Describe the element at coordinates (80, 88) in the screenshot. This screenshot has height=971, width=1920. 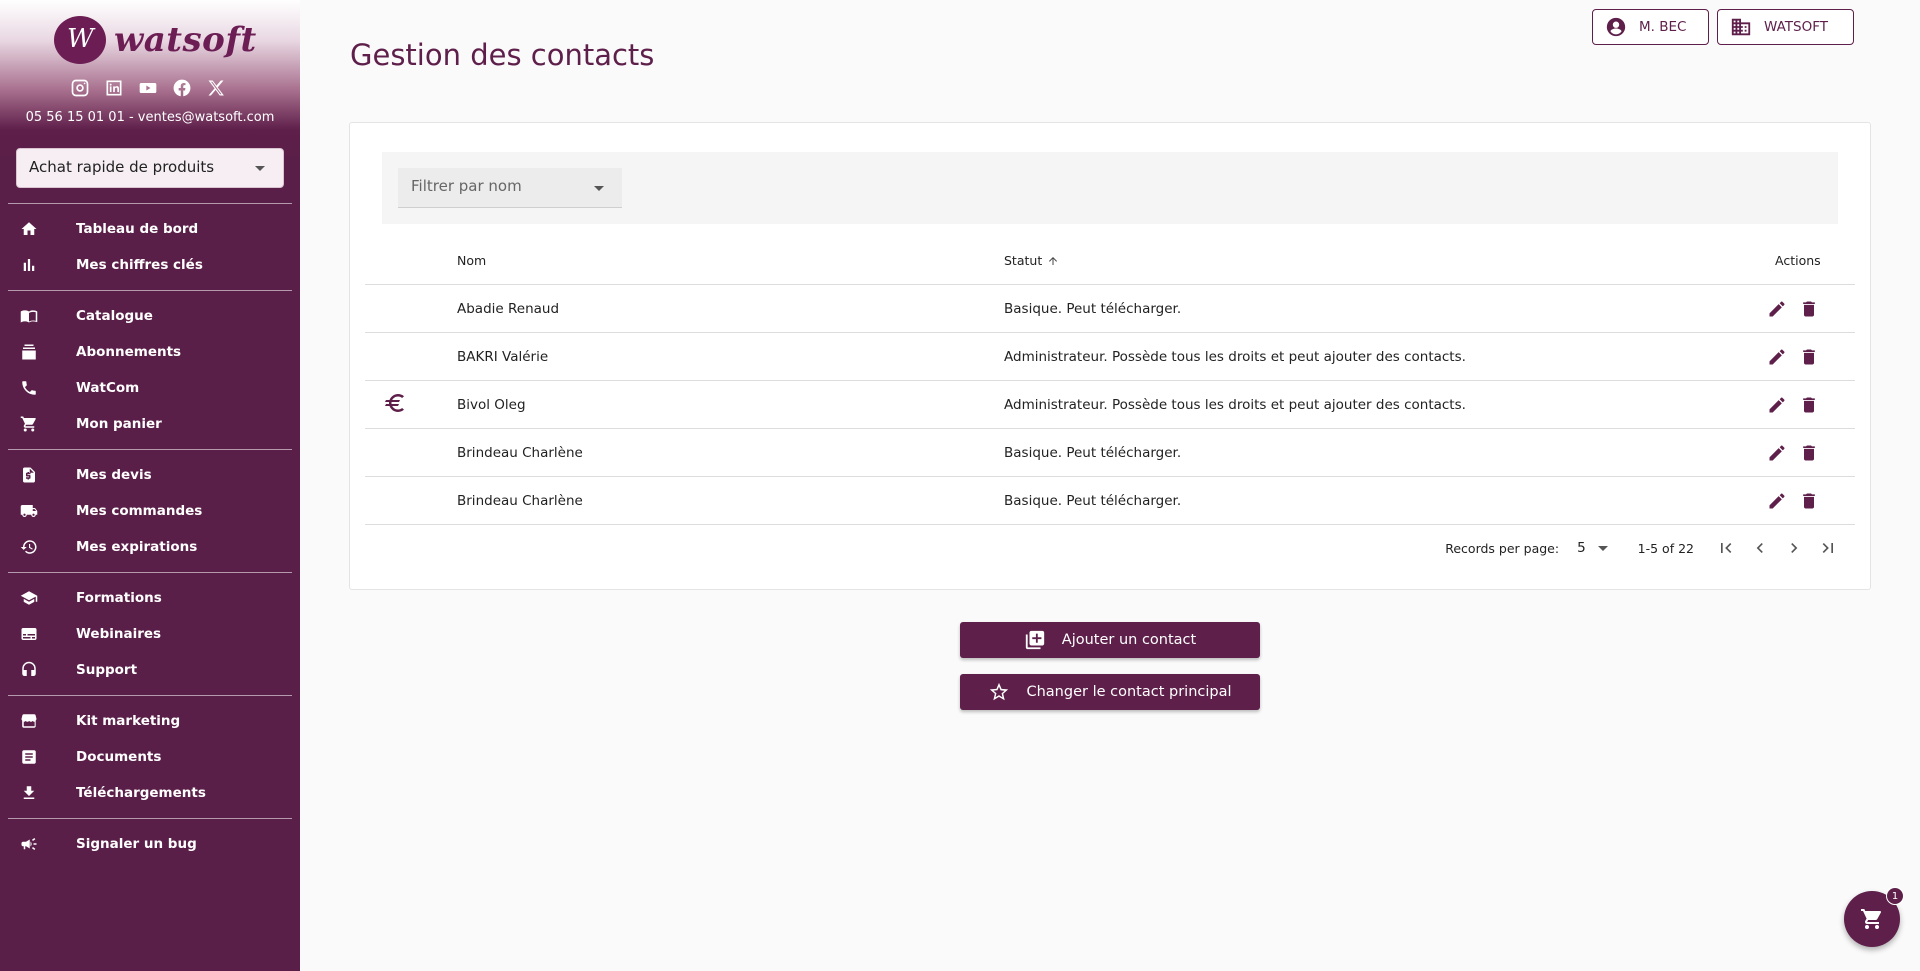
I see `instagram-icon` at that location.